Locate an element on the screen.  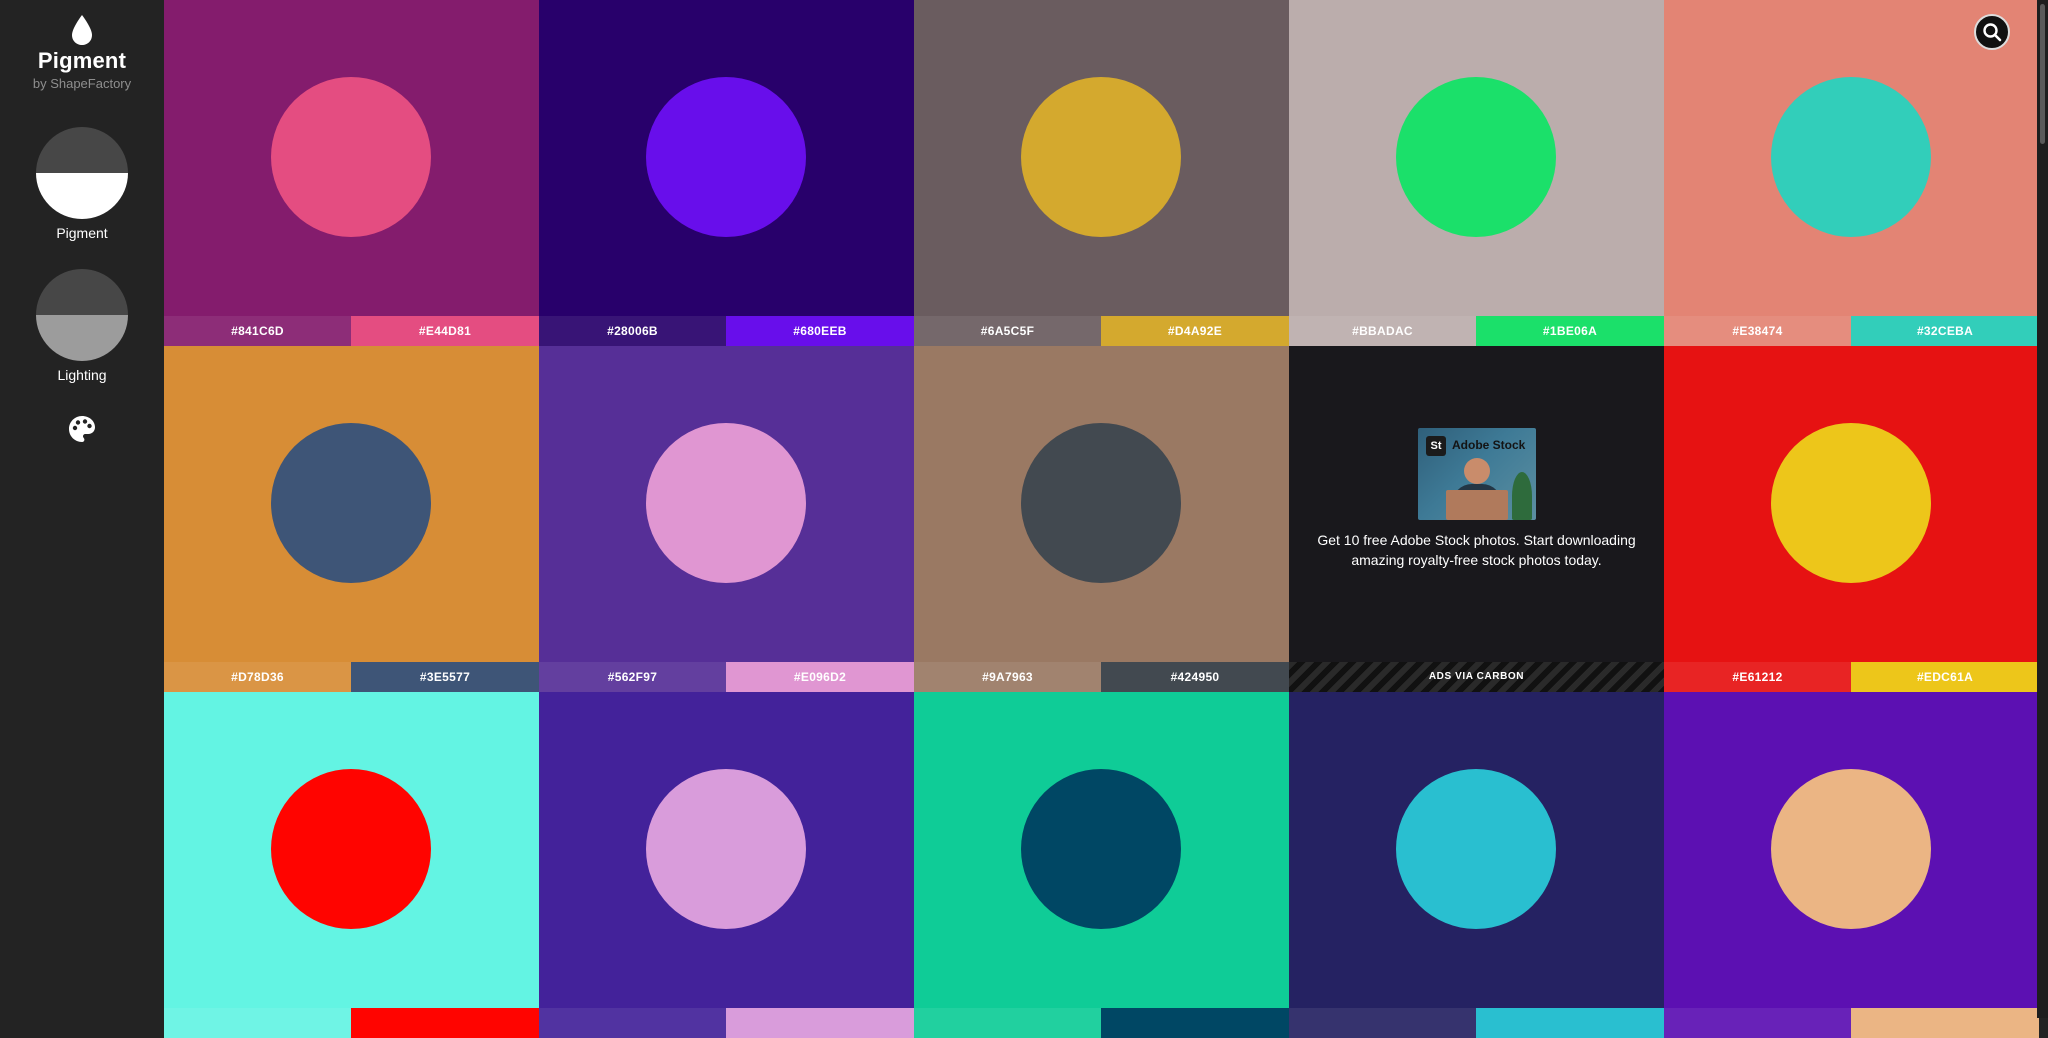
background-color-chip: #841C6D is located at coordinates (257, 331).